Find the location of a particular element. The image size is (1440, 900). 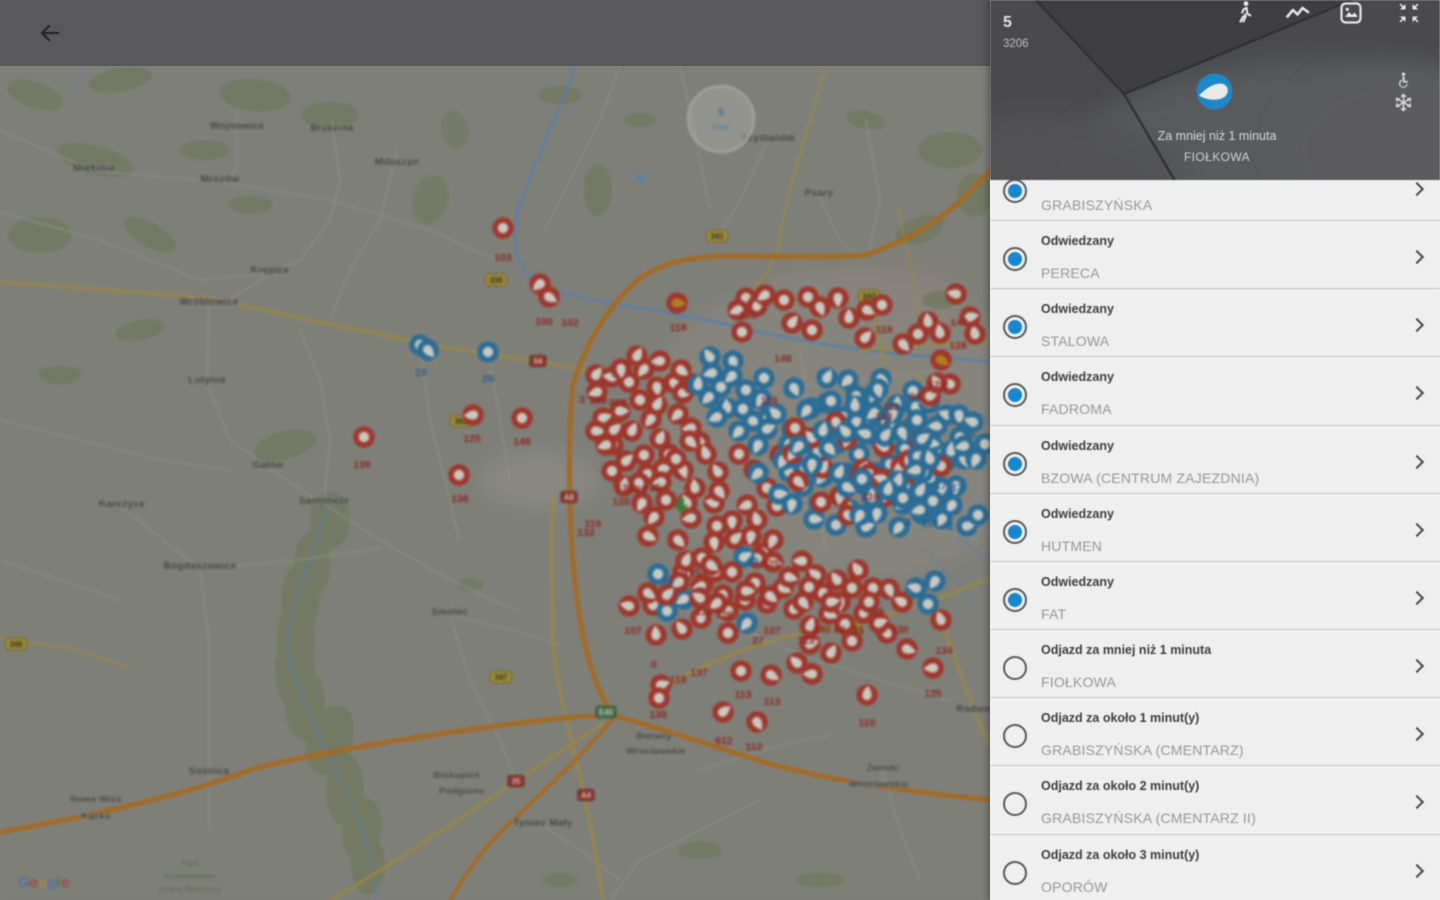

walk-icon is located at coordinates (1245, 13).